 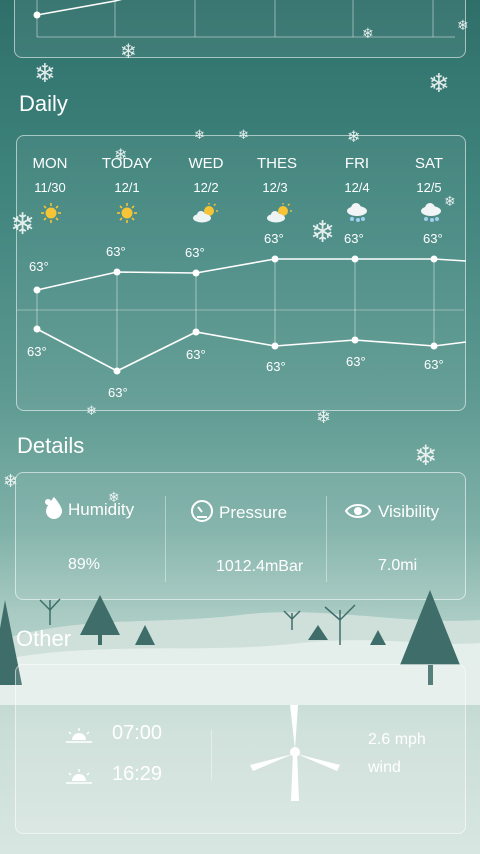 What do you see at coordinates (429, 163) in the screenshot?
I see `day-name: SAT` at bounding box center [429, 163].